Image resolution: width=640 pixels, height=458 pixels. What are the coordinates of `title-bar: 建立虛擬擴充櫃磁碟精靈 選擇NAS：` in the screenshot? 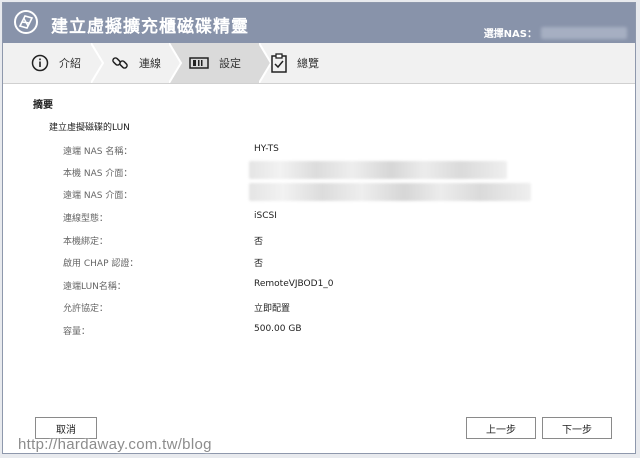 It's located at (319, 23).